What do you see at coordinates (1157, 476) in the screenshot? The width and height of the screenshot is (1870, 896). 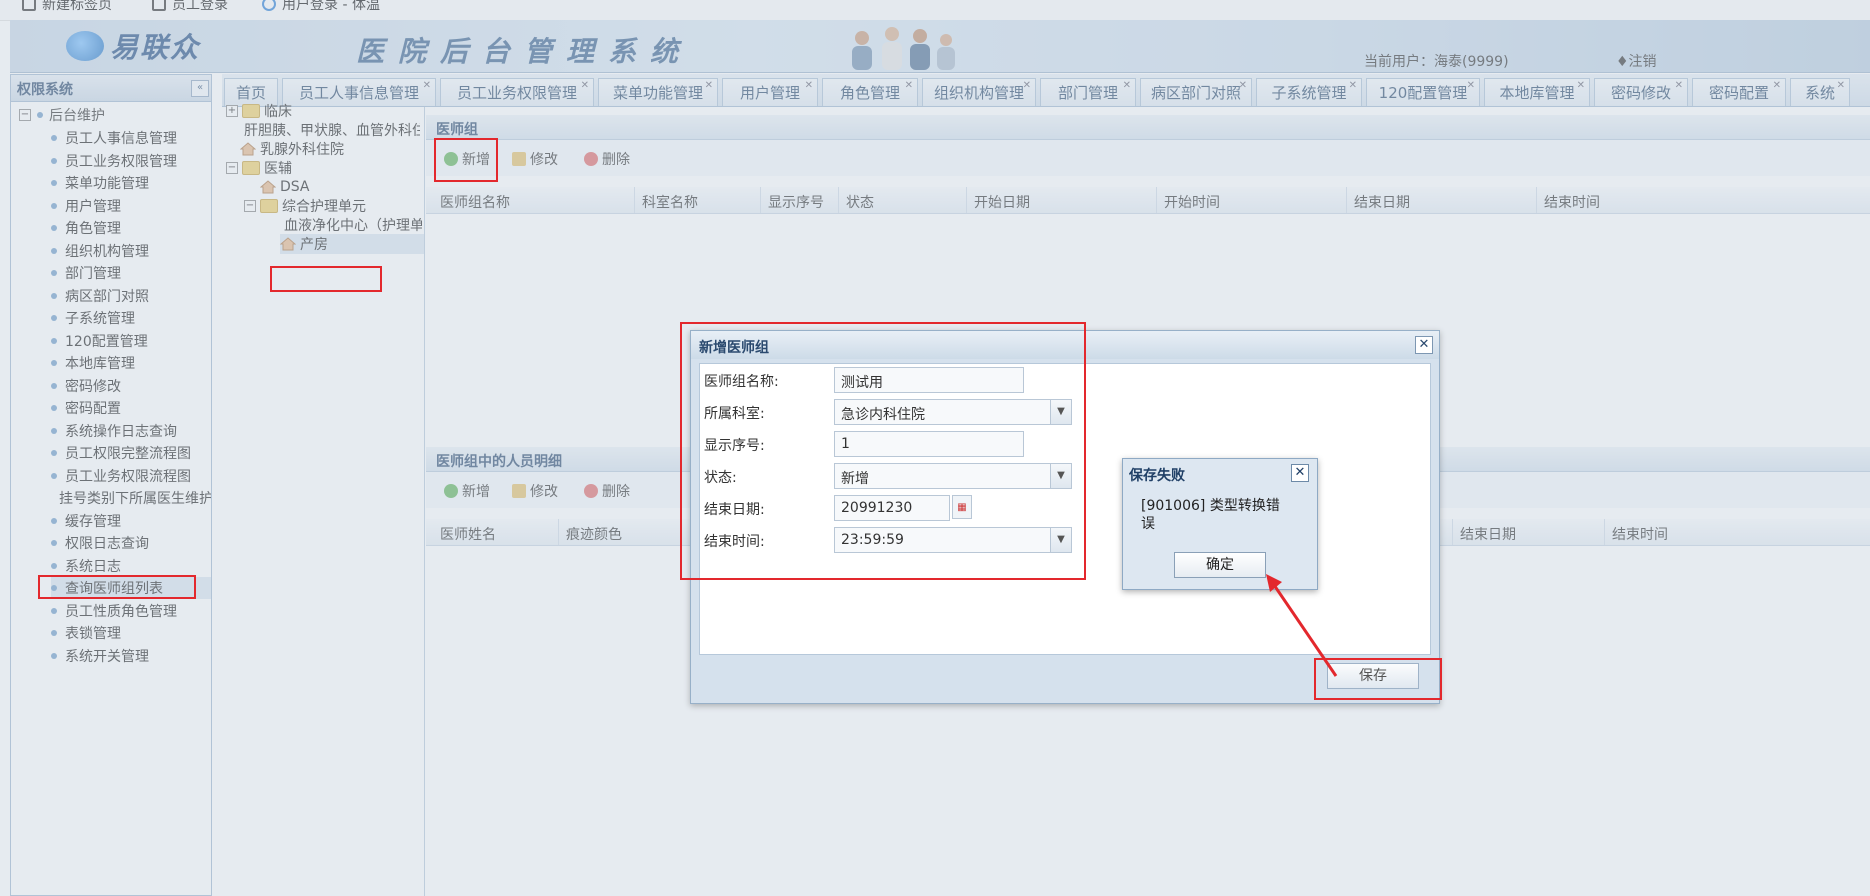 I see `popup-title: 保存失败` at bounding box center [1157, 476].